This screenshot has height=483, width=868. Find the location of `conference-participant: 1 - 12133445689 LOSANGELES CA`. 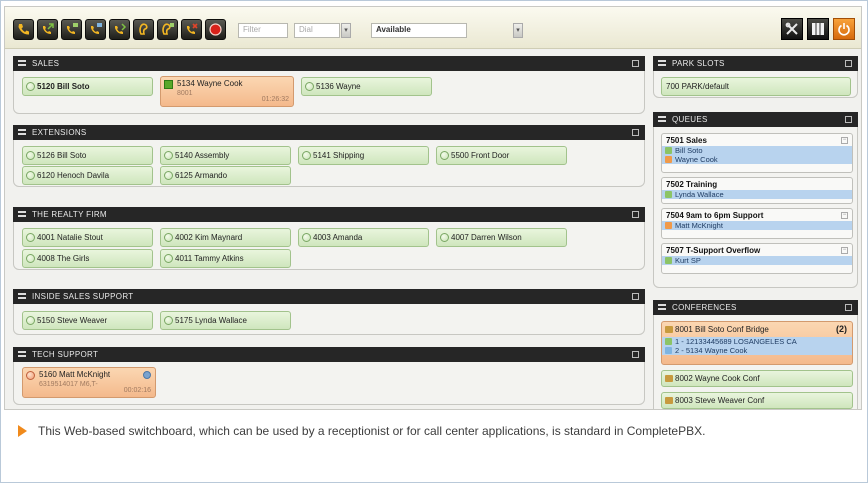

conference-participant: 1 - 12133445689 LOSANGELES CA is located at coordinates (757, 341).